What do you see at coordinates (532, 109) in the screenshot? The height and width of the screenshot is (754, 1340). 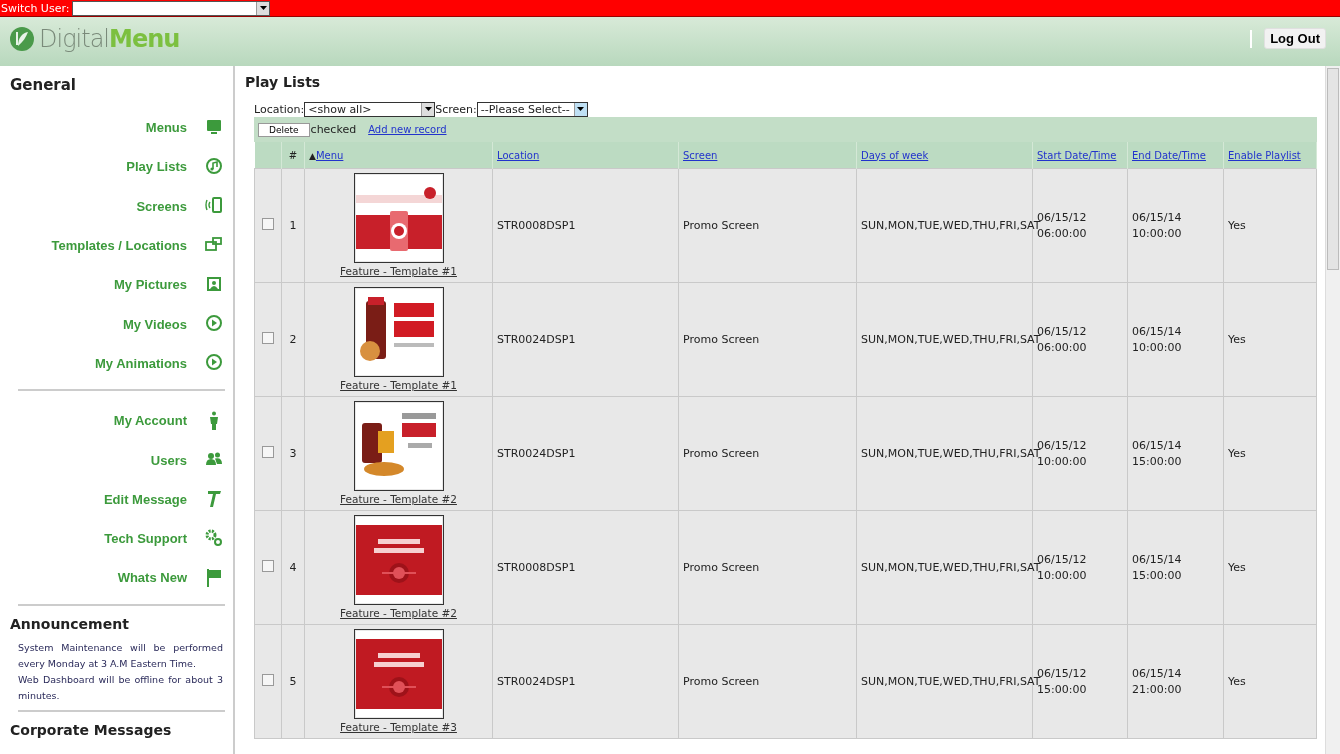 I see `filter-select: --Please Select--` at bounding box center [532, 109].